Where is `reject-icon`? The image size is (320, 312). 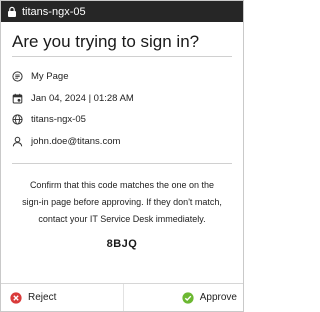 reject-icon is located at coordinates (16, 297).